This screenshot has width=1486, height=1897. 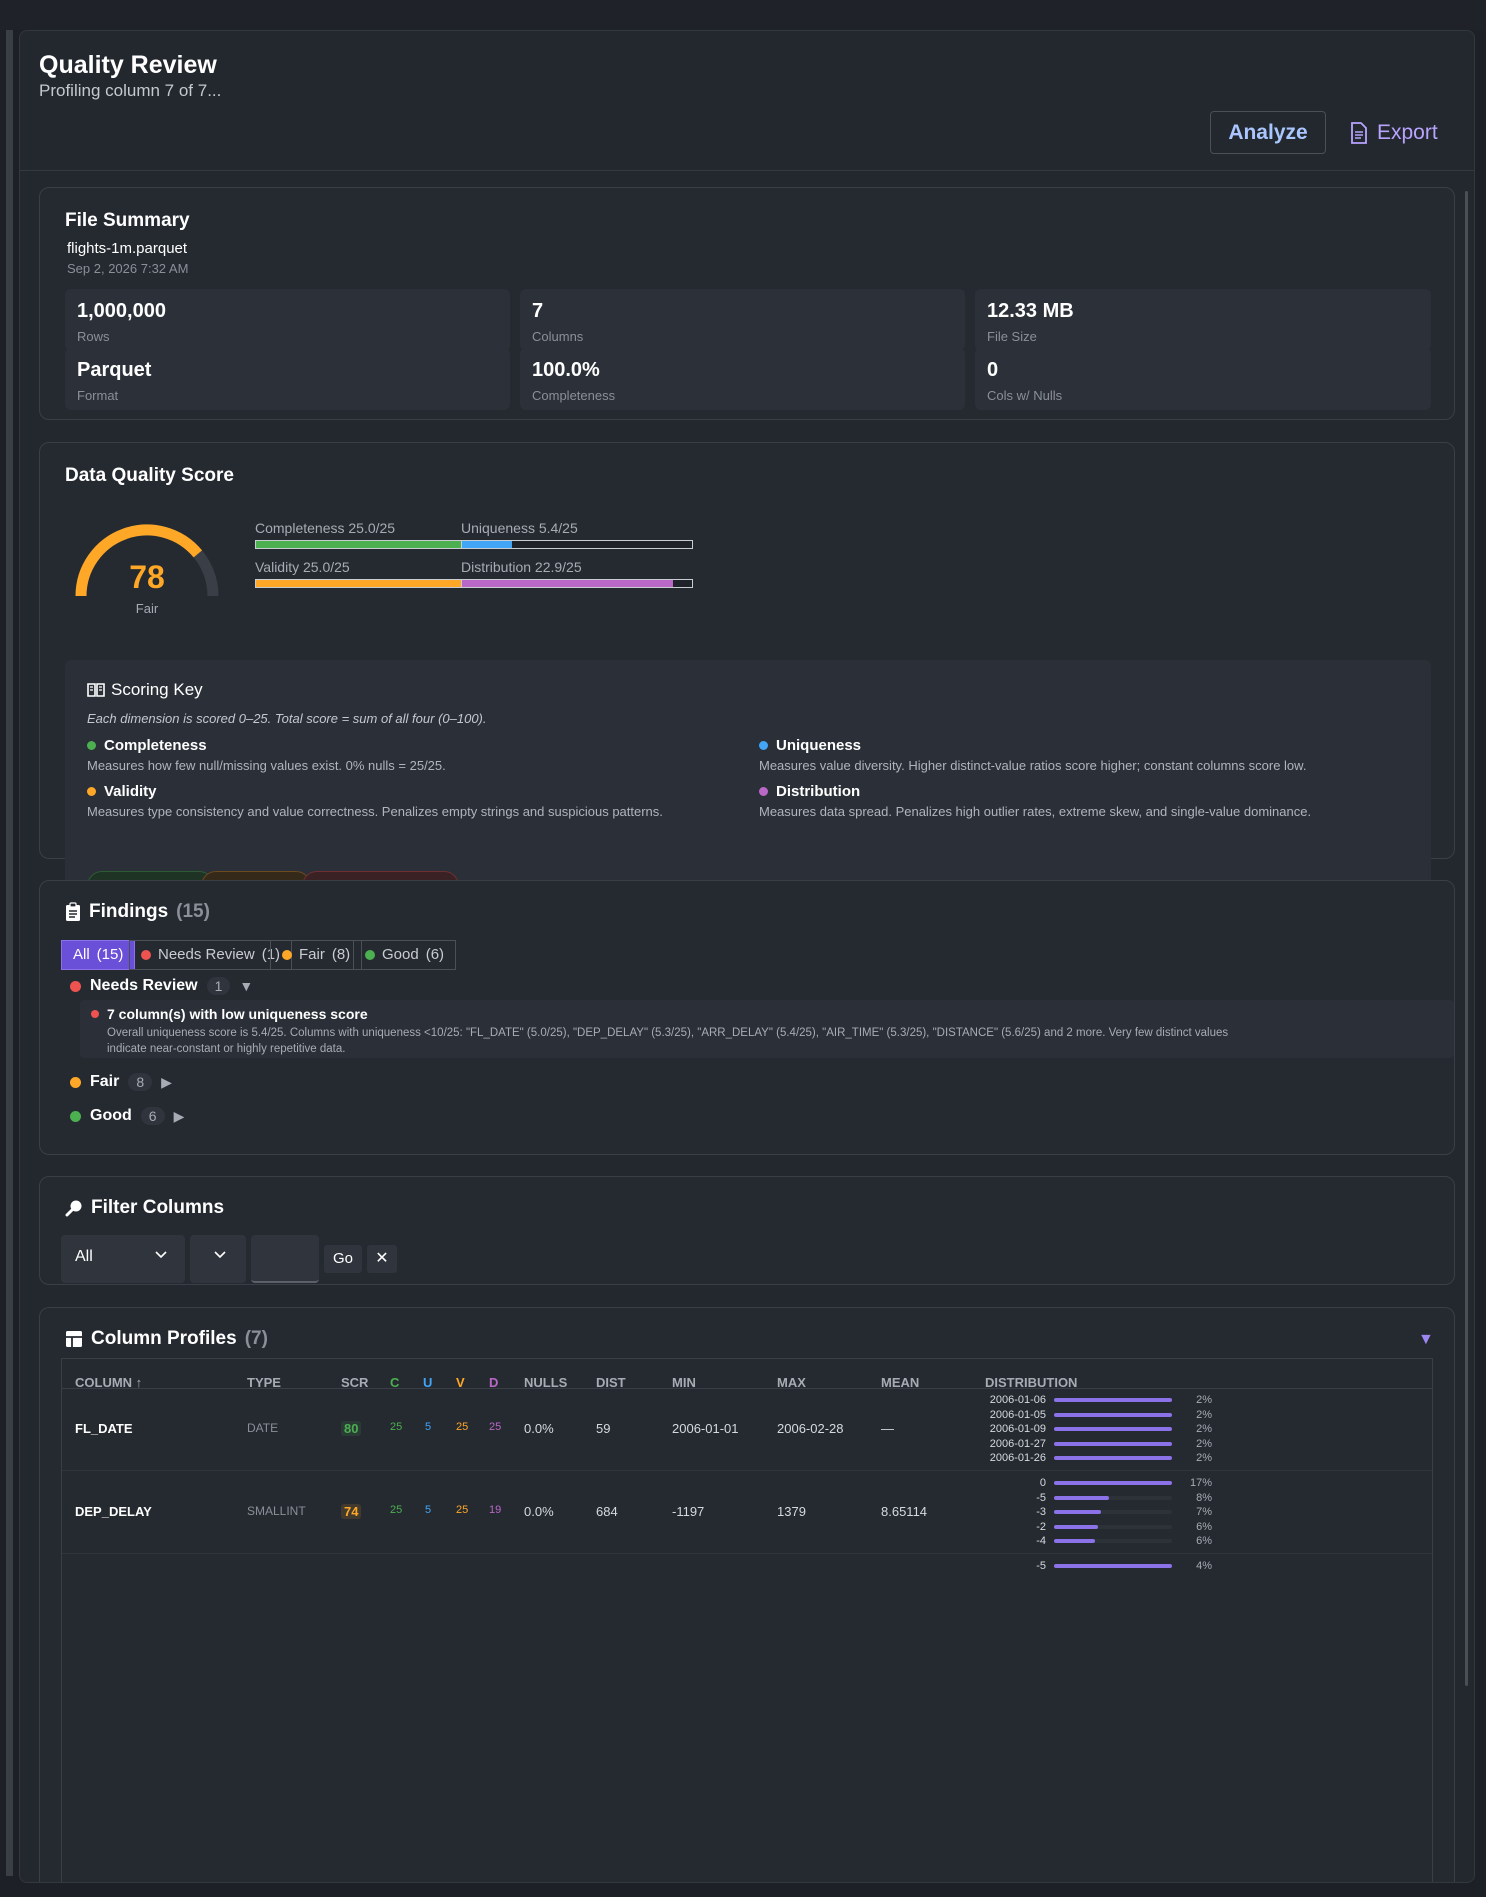 What do you see at coordinates (9, 953) in the screenshot?
I see `left-rail` at bounding box center [9, 953].